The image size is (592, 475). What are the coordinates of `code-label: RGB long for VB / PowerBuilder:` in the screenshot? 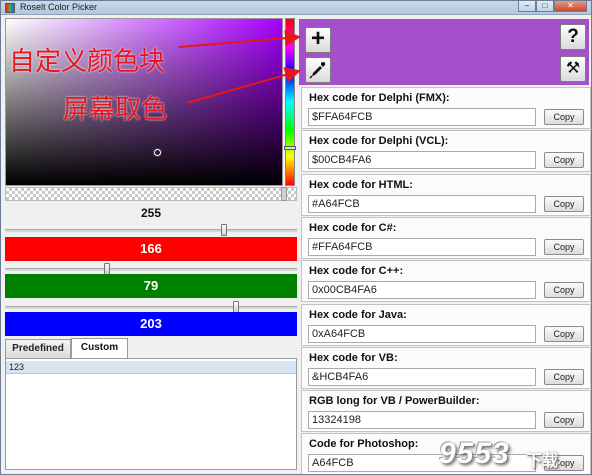 It's located at (394, 401).